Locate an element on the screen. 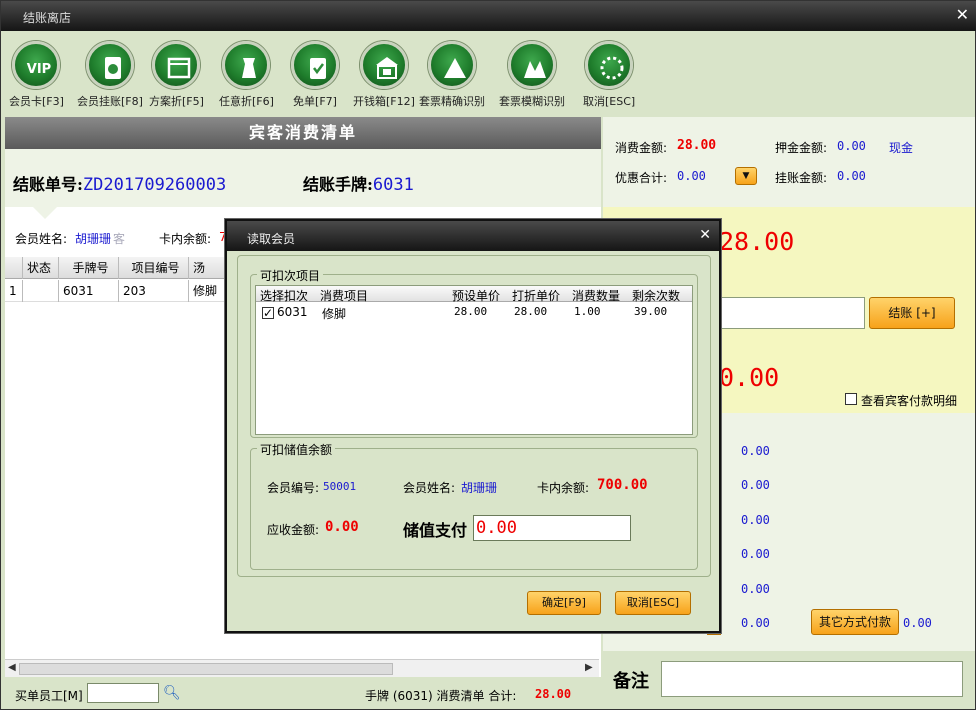  row-qty: 1.00 is located at coordinates (587, 311).